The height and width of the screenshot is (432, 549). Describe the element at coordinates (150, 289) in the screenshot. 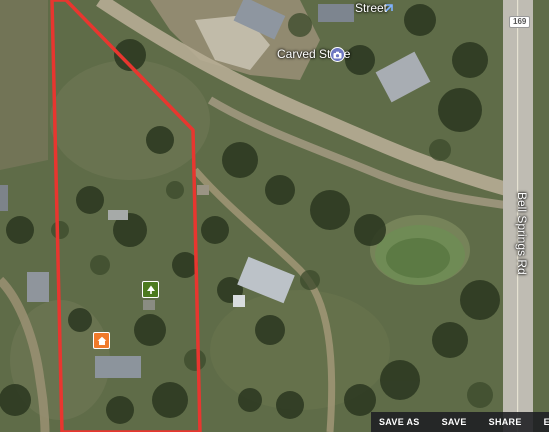

I see `tree-icon` at that location.